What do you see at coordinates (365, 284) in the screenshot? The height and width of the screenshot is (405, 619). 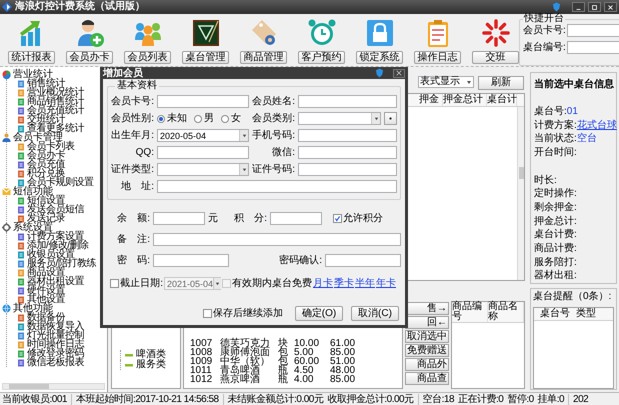 I see `link: 半年` at bounding box center [365, 284].